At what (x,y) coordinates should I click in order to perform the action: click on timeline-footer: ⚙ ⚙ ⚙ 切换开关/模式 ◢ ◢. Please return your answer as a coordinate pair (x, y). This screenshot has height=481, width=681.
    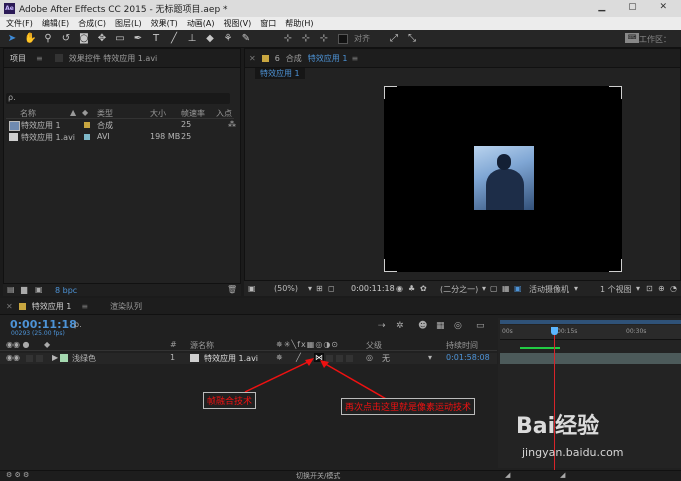
    Looking at the image, I should click on (340, 475).